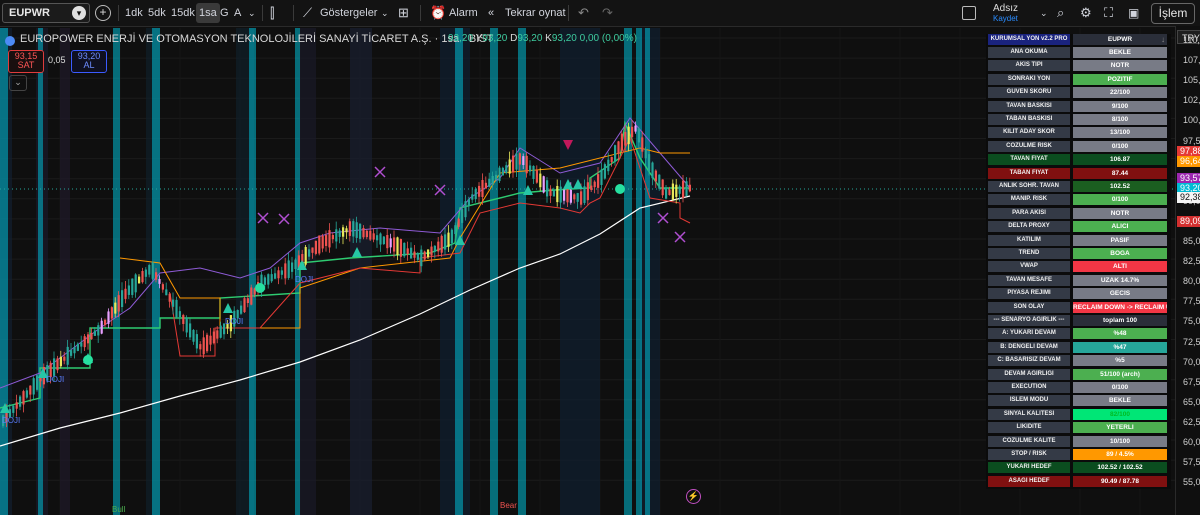 The height and width of the screenshot is (515, 1200). Describe the element at coordinates (1029, 387) in the screenshot. I see `row-label: EXECUTION` at that location.